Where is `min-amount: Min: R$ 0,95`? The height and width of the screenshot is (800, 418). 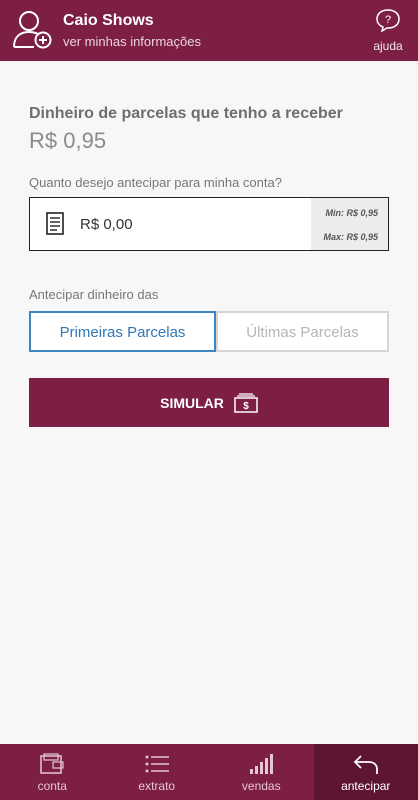
min-amount: Min: R$ 0,95 is located at coordinates (351, 213).